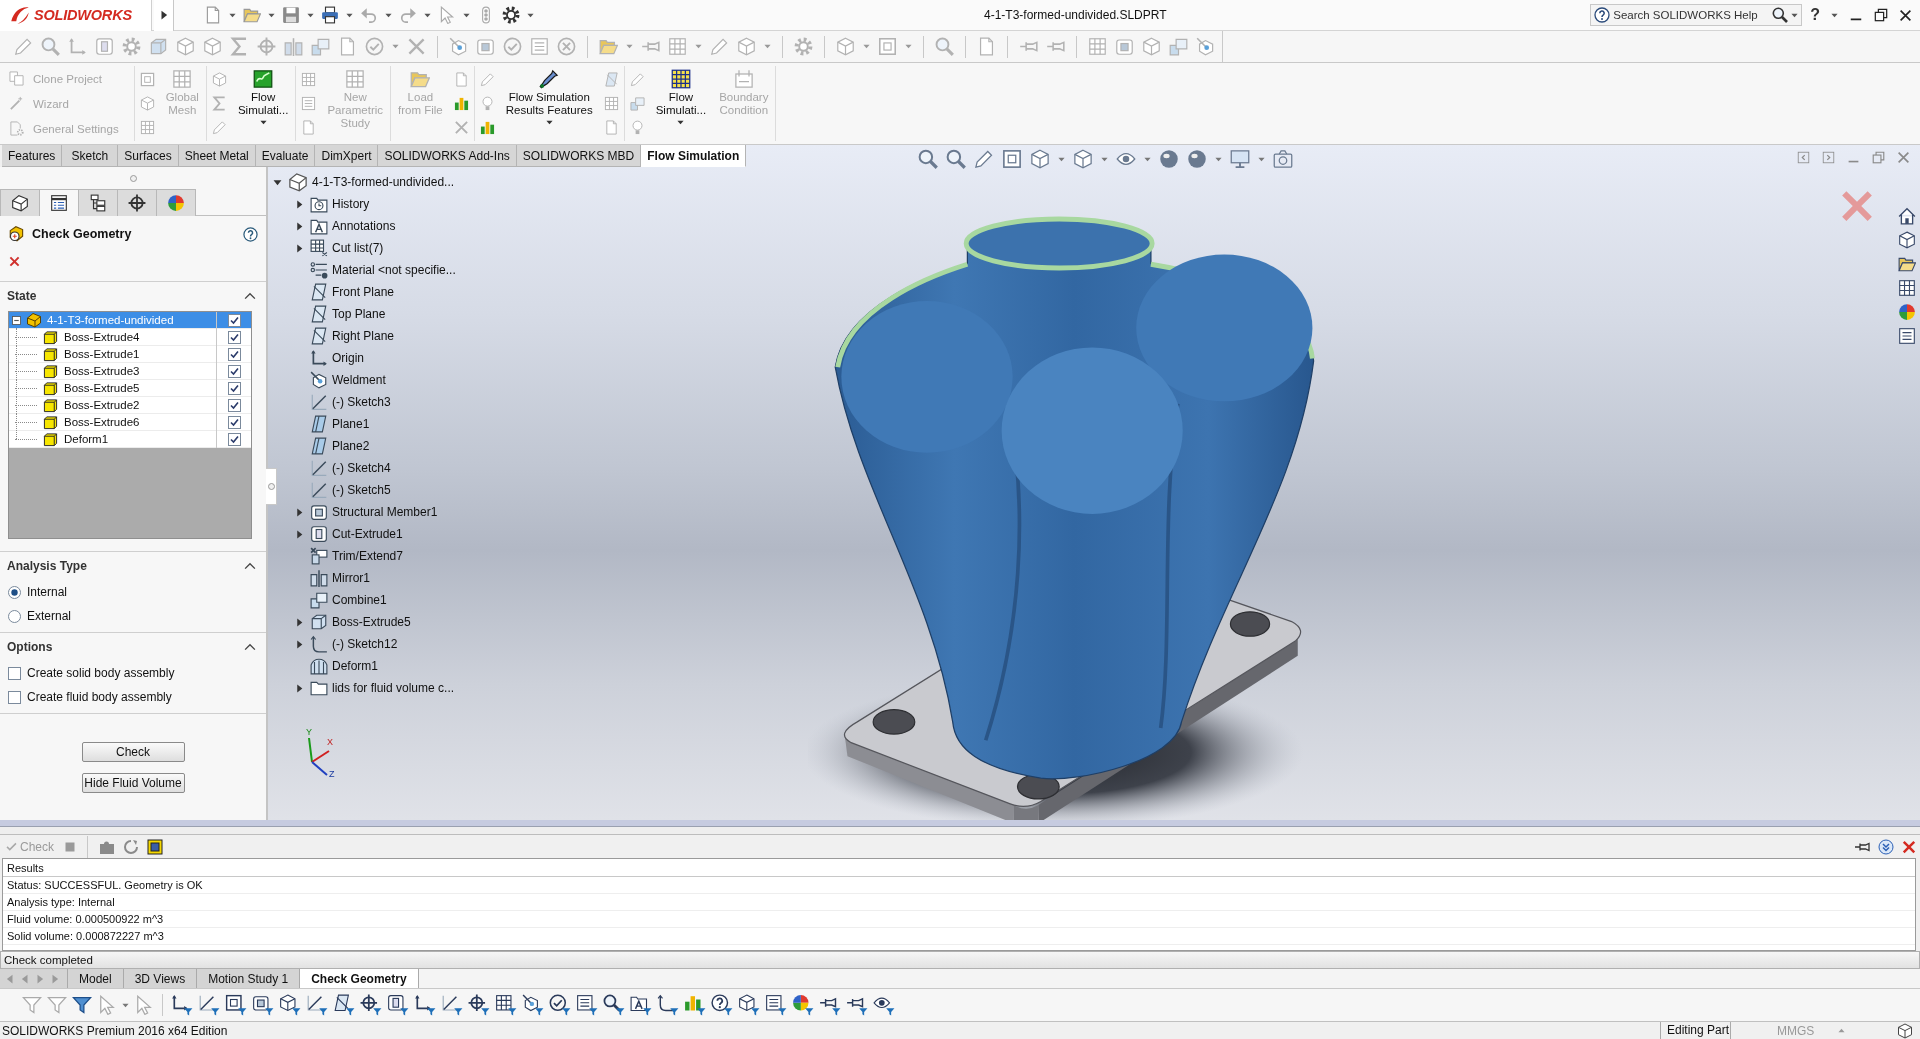 The height and width of the screenshot is (1039, 1920). I want to click on view-tab: Motion Study 1, so click(249, 978).